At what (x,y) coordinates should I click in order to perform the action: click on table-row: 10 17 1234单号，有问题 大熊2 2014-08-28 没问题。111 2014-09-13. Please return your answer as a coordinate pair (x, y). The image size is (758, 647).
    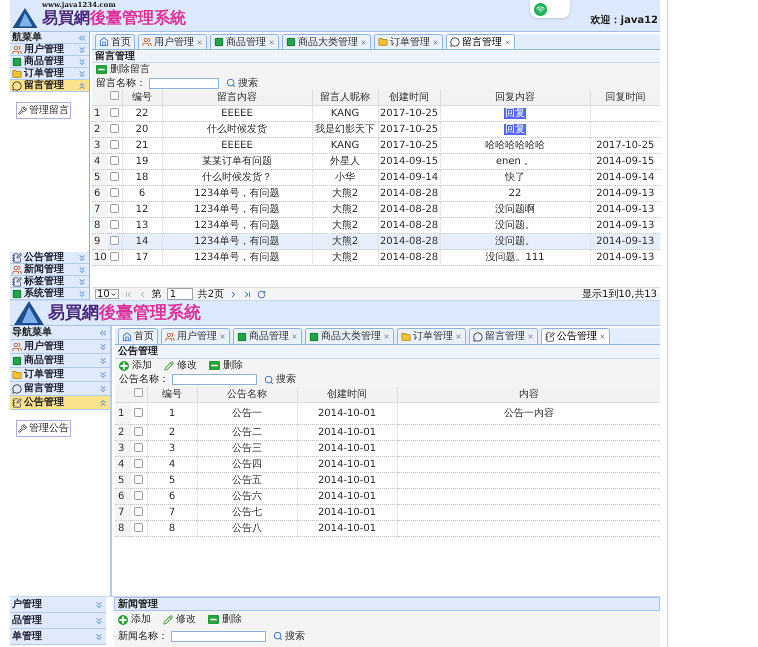
    Looking at the image, I should click on (376, 258).